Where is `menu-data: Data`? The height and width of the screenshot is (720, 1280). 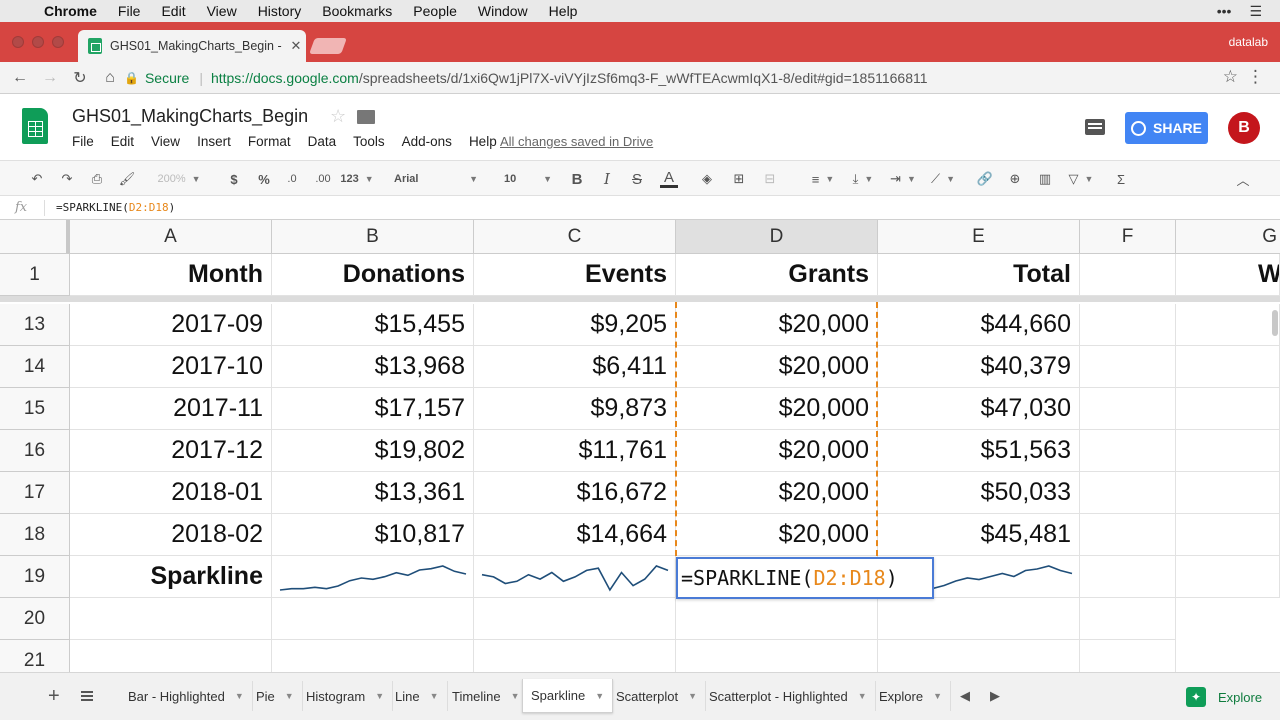 menu-data: Data is located at coordinates (322, 141).